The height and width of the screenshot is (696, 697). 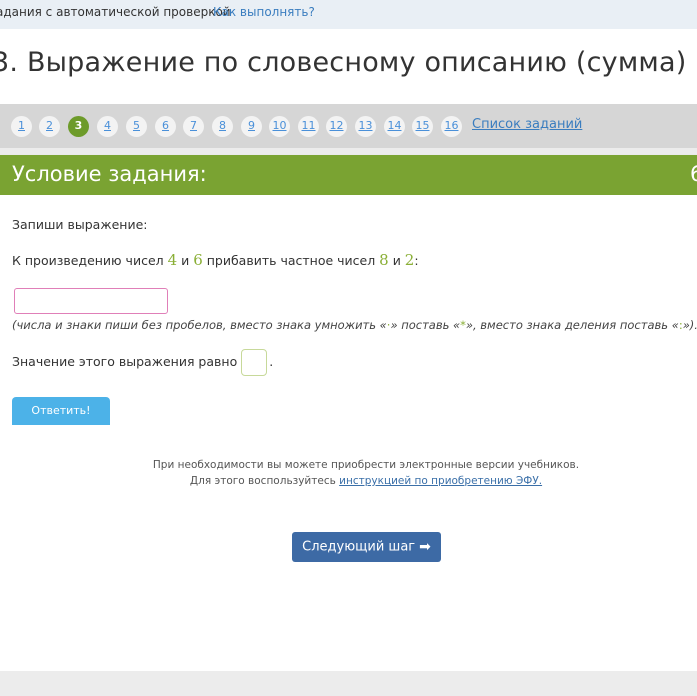 I want to click on next-step-button: Следующий шаг ➡, so click(x=366, y=547).